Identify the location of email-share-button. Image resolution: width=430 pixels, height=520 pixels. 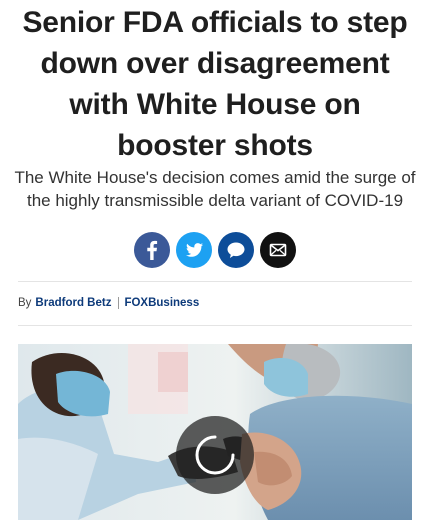
(278, 250).